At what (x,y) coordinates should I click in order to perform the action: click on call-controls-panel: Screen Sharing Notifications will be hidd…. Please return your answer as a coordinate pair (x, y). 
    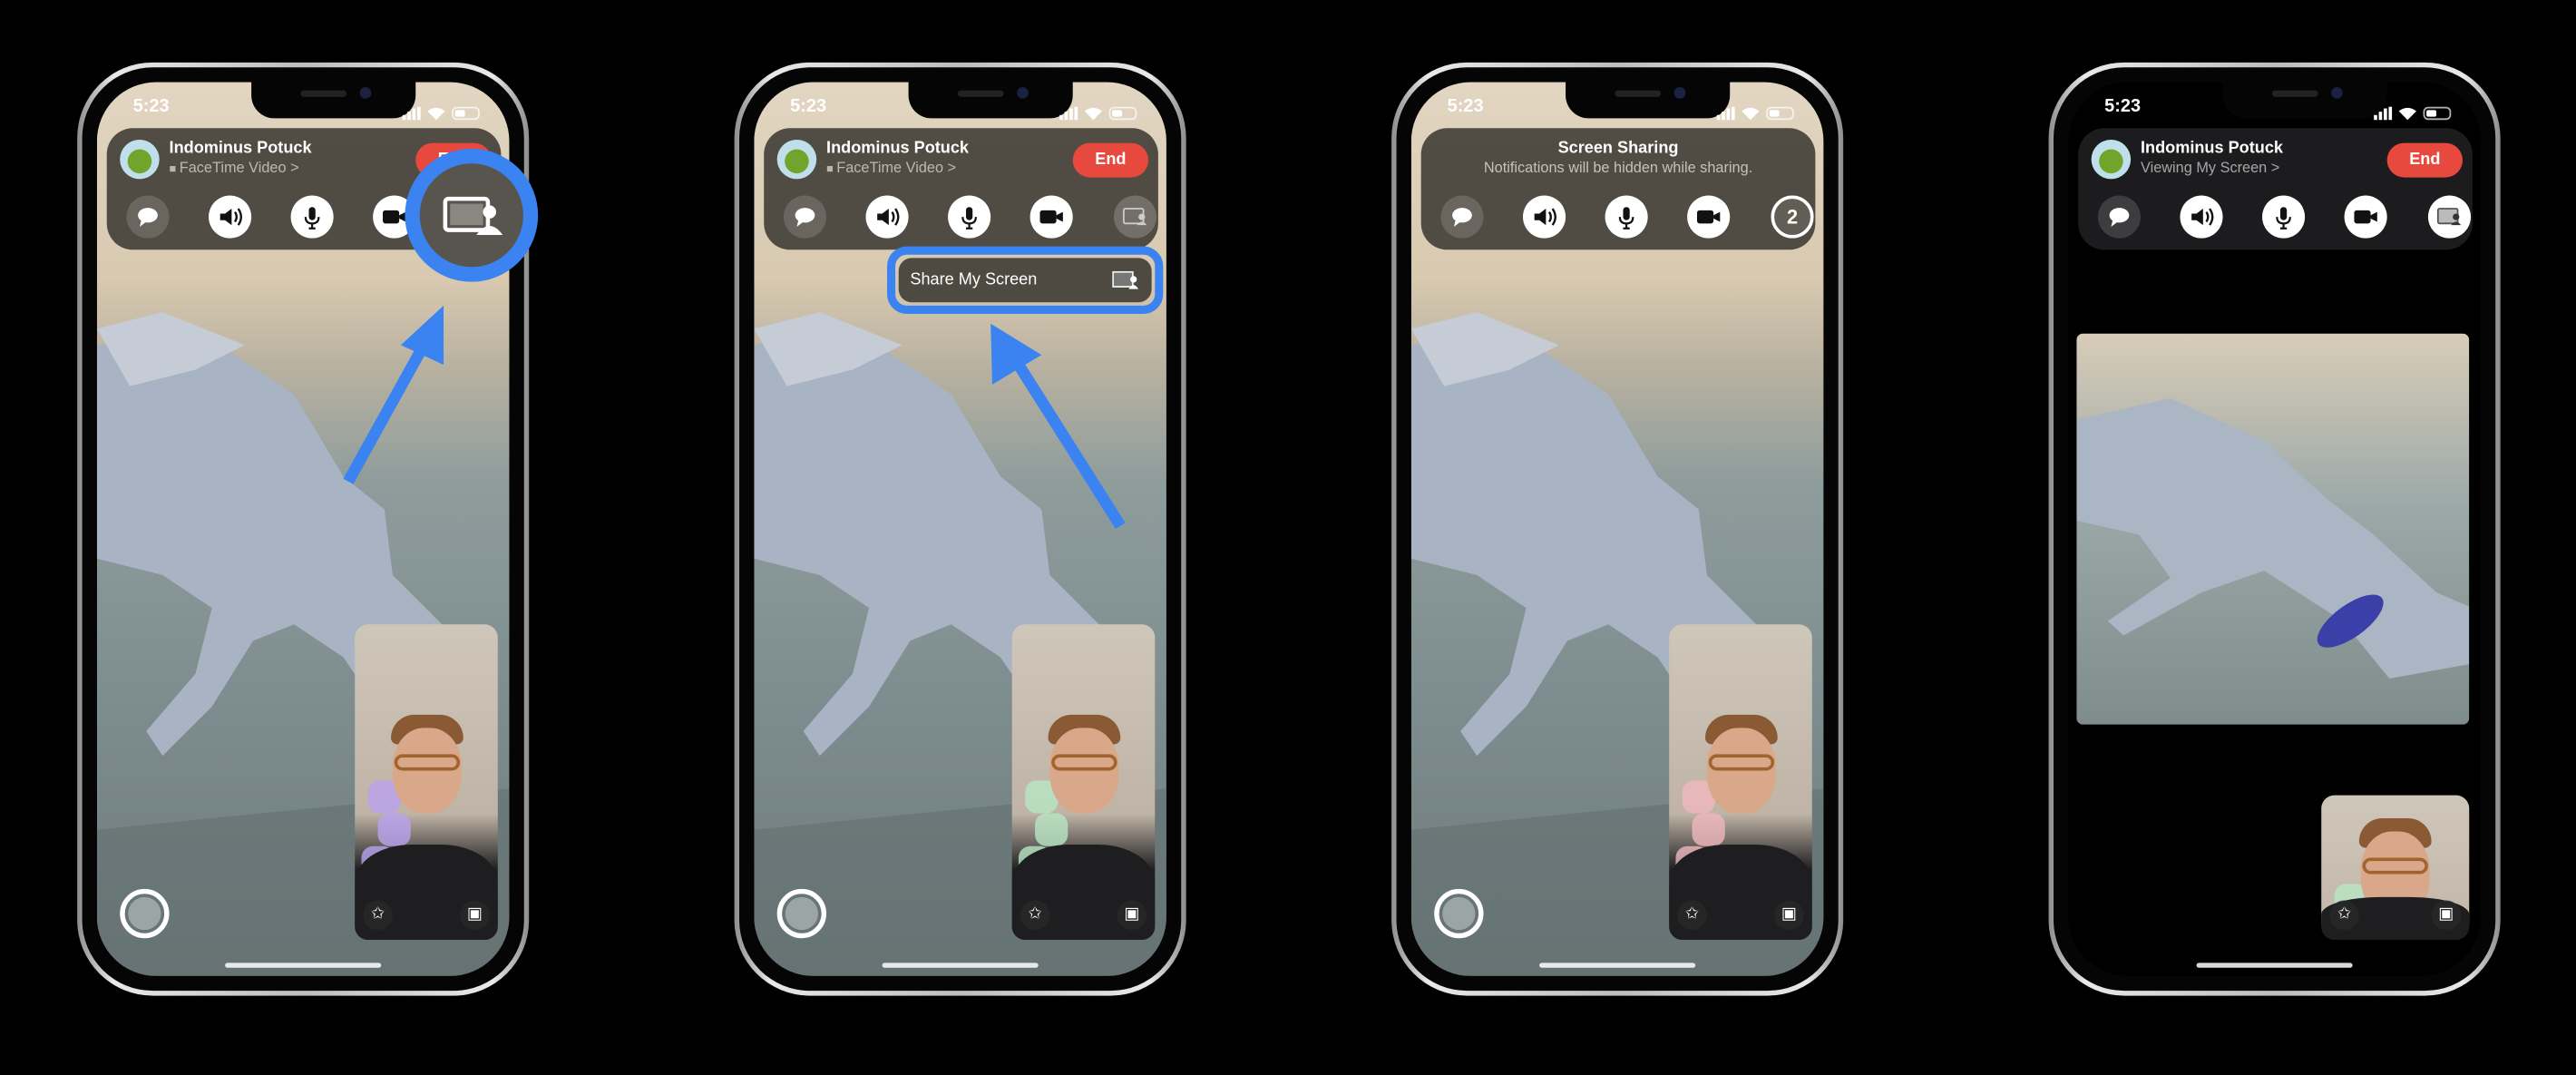
    Looking at the image, I should click on (1618, 189).